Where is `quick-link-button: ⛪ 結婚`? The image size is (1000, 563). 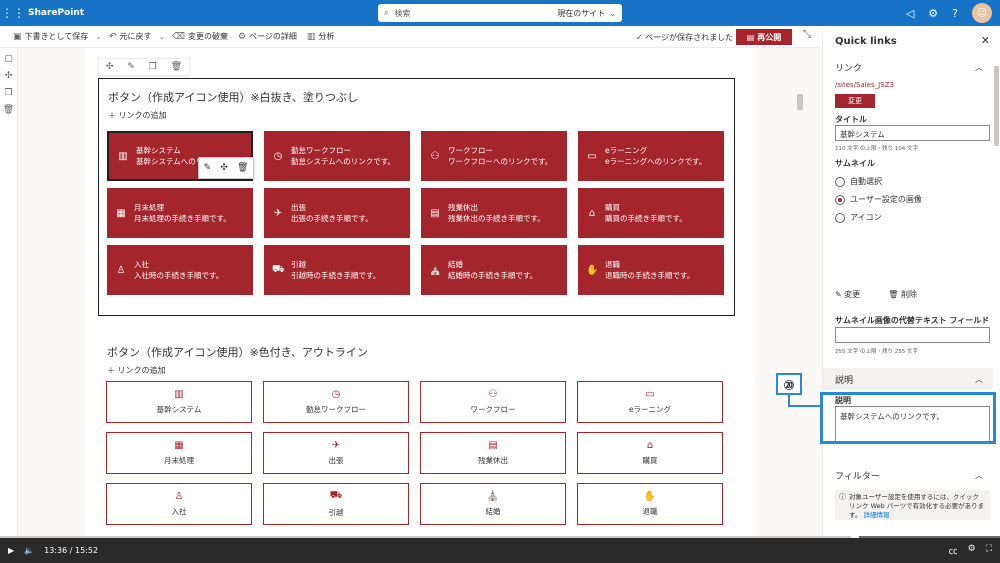 quick-link-button: ⛪ 結婚 is located at coordinates (493, 504).